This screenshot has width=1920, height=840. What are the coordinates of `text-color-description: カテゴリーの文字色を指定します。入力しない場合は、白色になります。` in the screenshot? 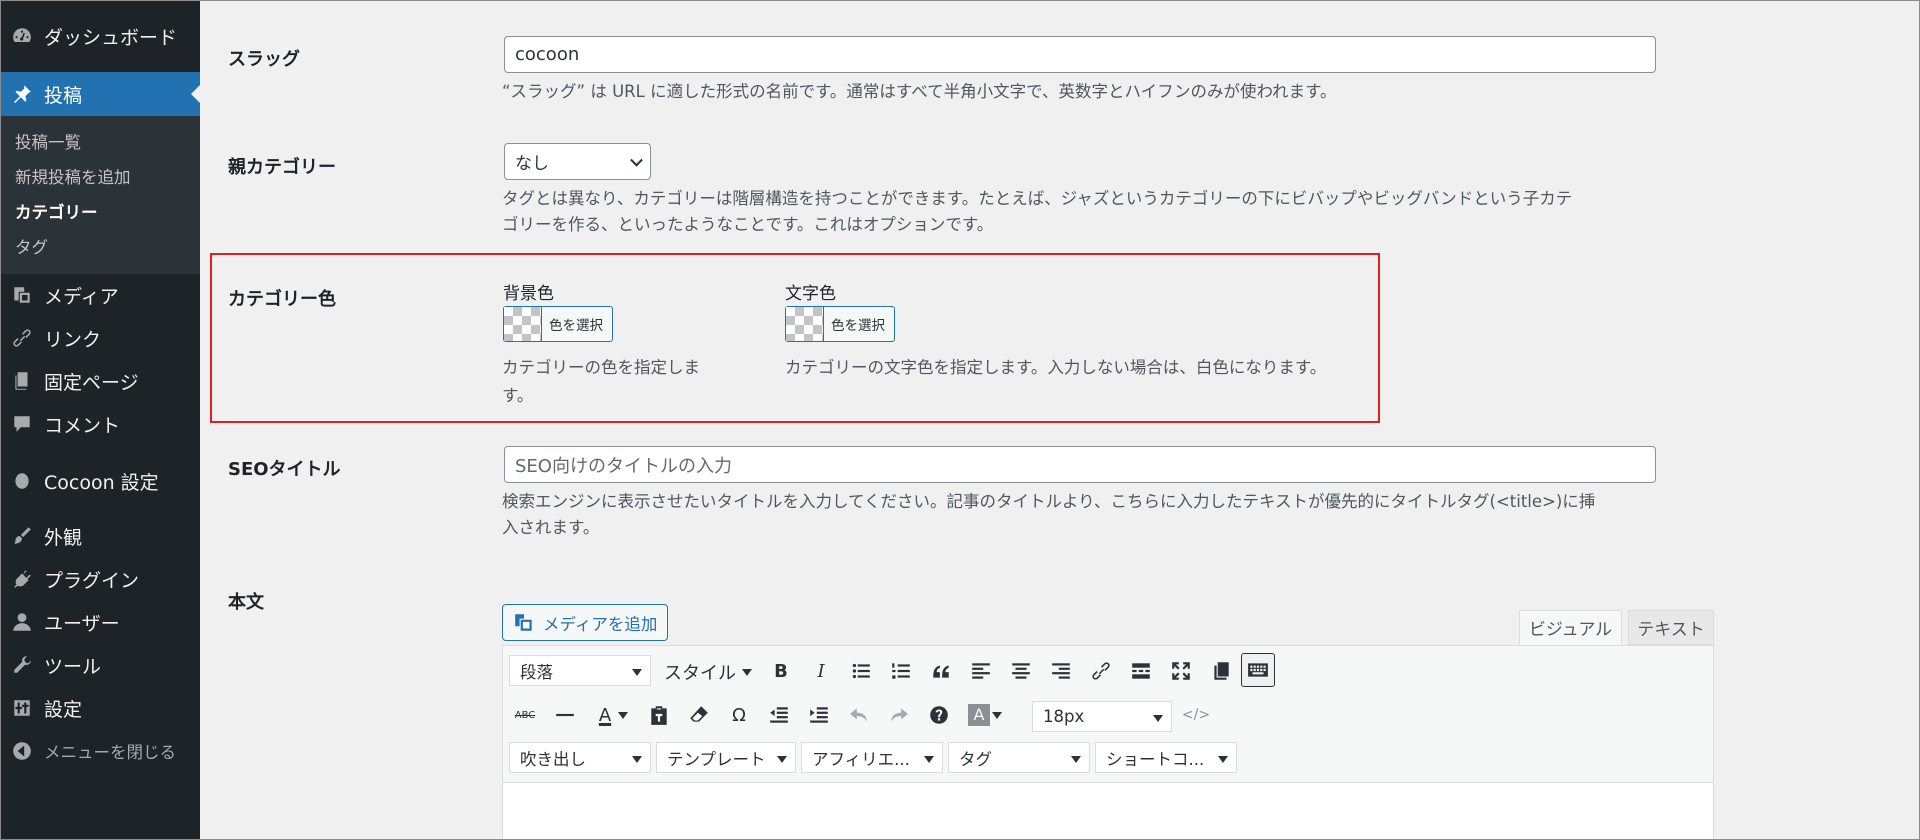 It's located at (1056, 367).